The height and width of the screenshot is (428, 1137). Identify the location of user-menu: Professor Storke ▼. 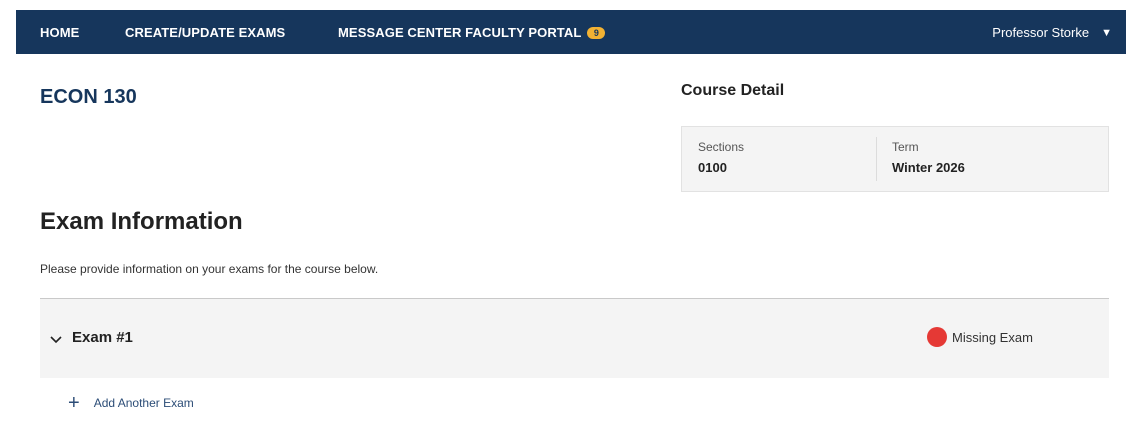
(1052, 32).